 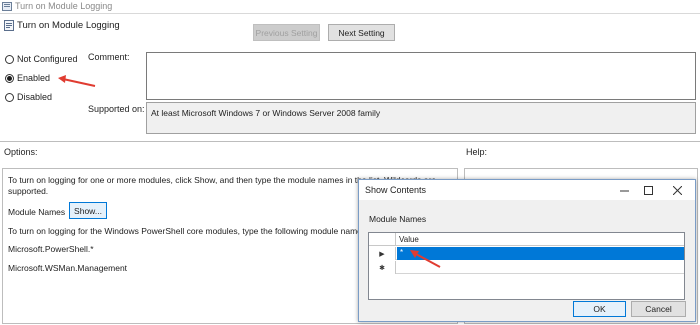 What do you see at coordinates (396, 190) in the screenshot?
I see `dialog-title: Show Contents` at bounding box center [396, 190].